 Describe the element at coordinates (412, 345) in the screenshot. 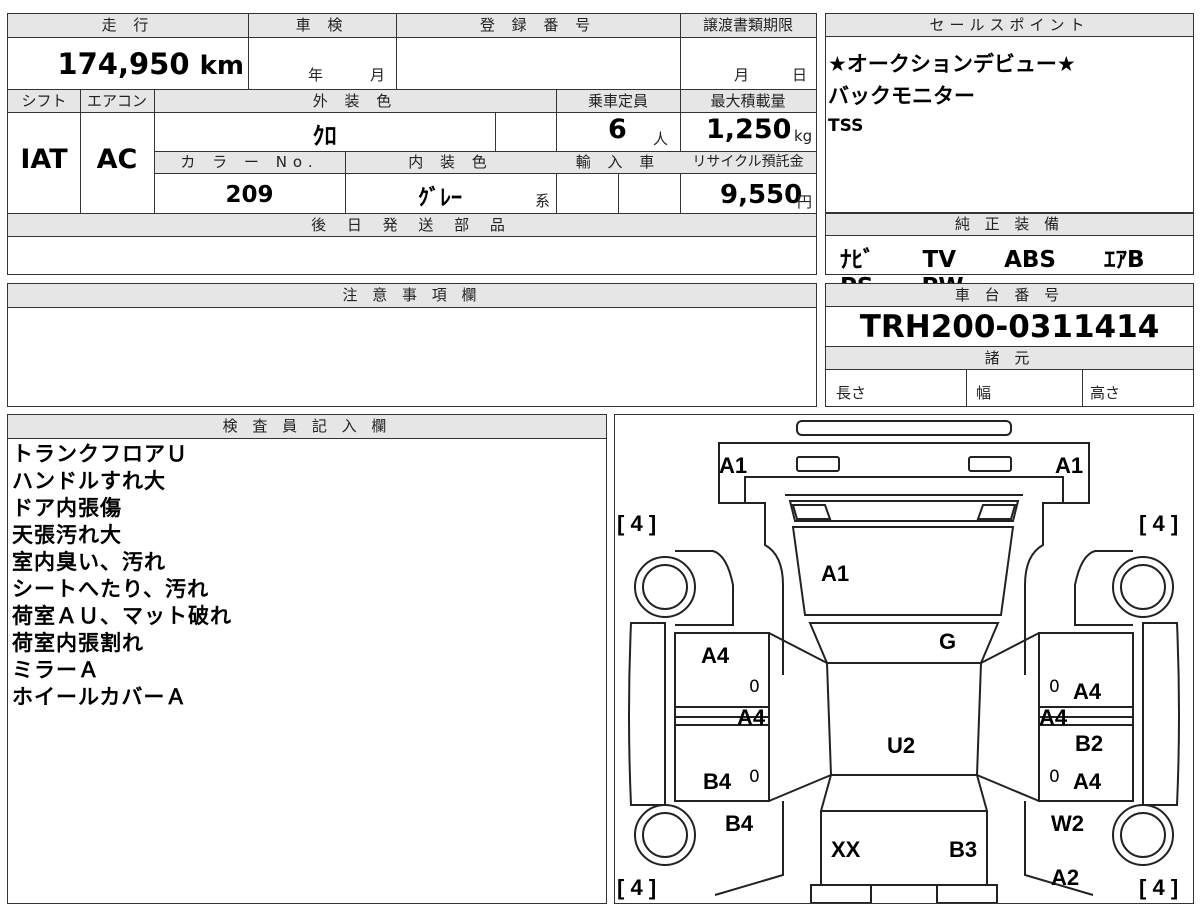

I see `notes-box: 注 意 事 項 欄` at that location.